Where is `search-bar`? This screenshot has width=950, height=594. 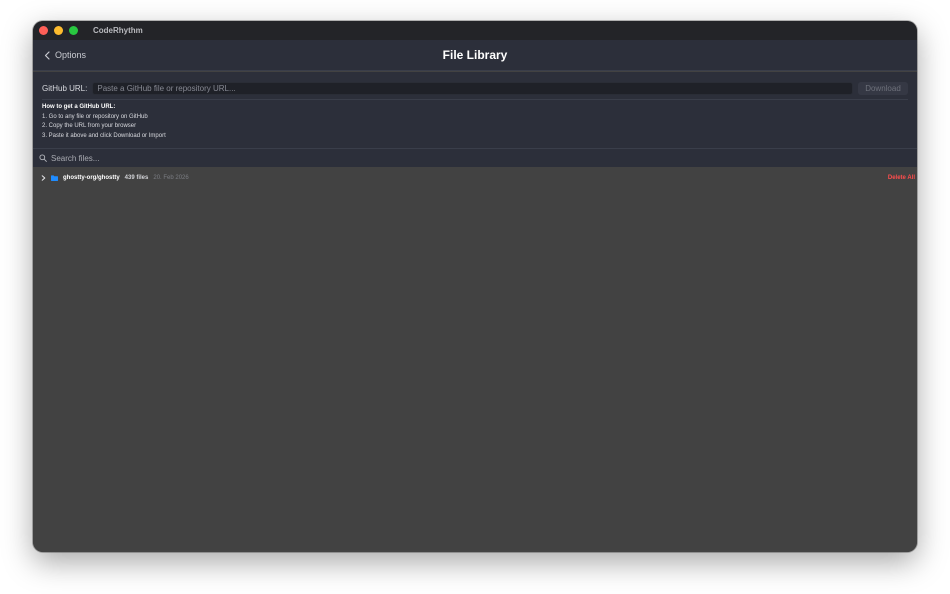 search-bar is located at coordinates (475, 158).